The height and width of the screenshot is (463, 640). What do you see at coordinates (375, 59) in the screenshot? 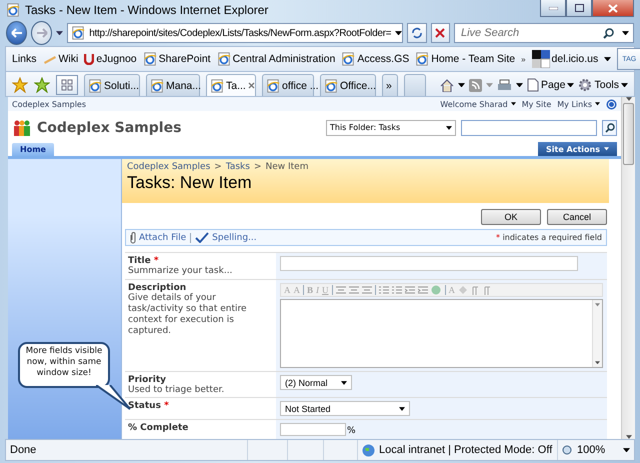
I see `favorite-link: Access.GS` at bounding box center [375, 59].